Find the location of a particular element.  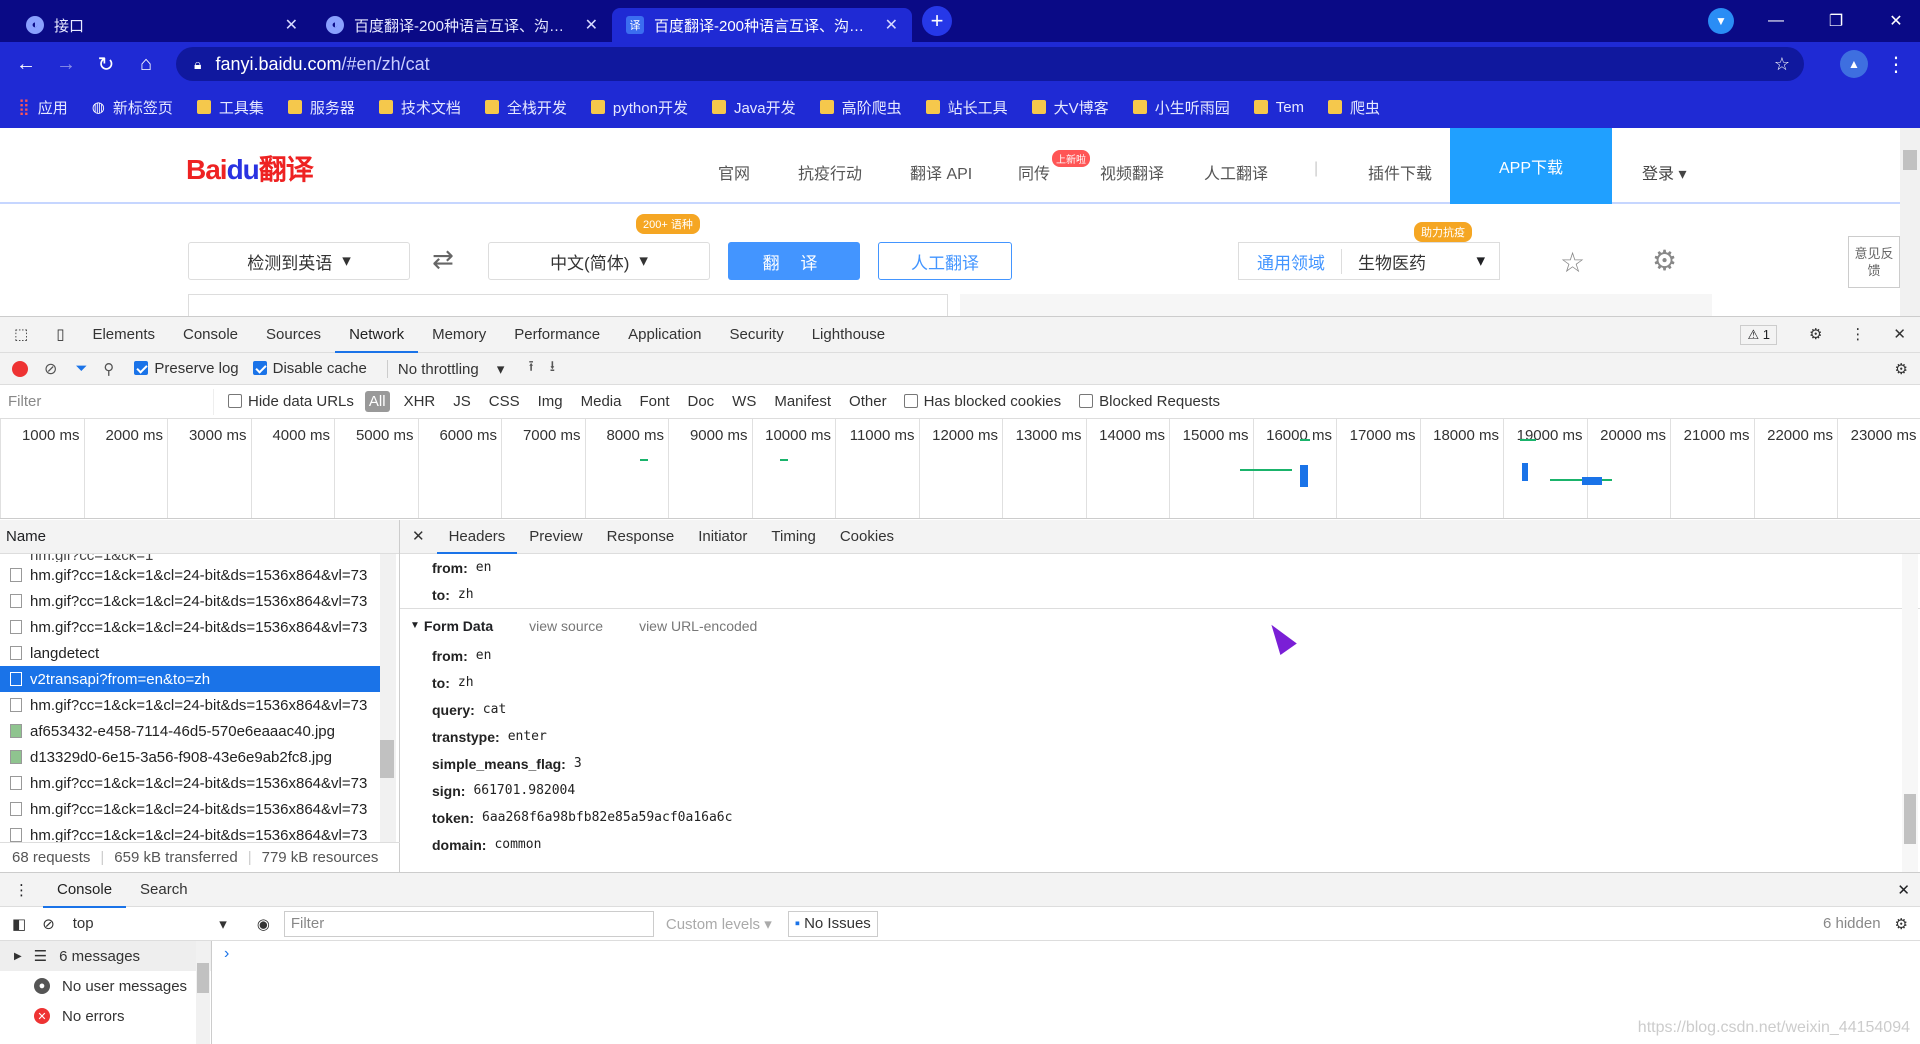

close-window-button: ✕ is located at coordinates (1893, 21).